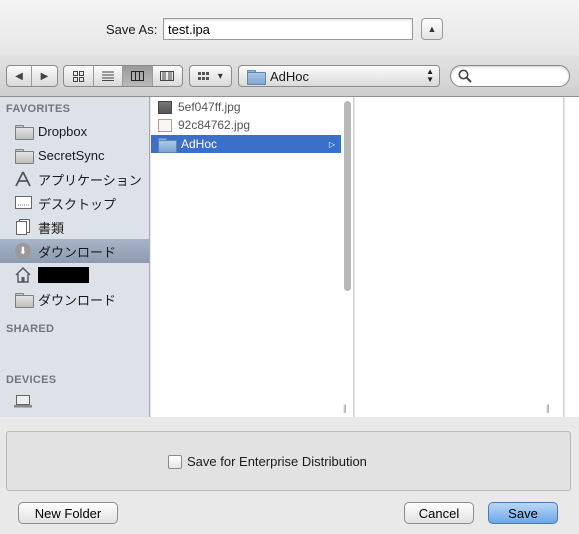 Image resolution: width=579 pixels, height=534 pixels. I want to click on sidebar-item-desktop: デスクトップ, so click(74, 203).